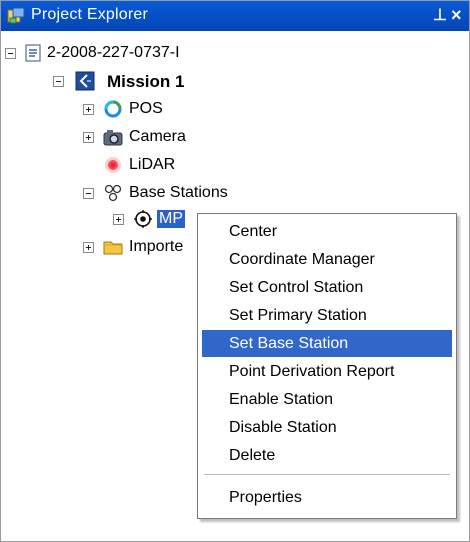  What do you see at coordinates (327, 474) in the screenshot?
I see `menu-separator` at bounding box center [327, 474].